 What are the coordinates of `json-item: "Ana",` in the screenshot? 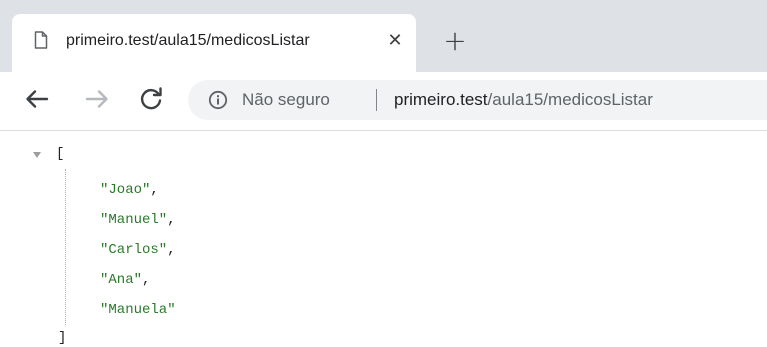 It's located at (138, 280).